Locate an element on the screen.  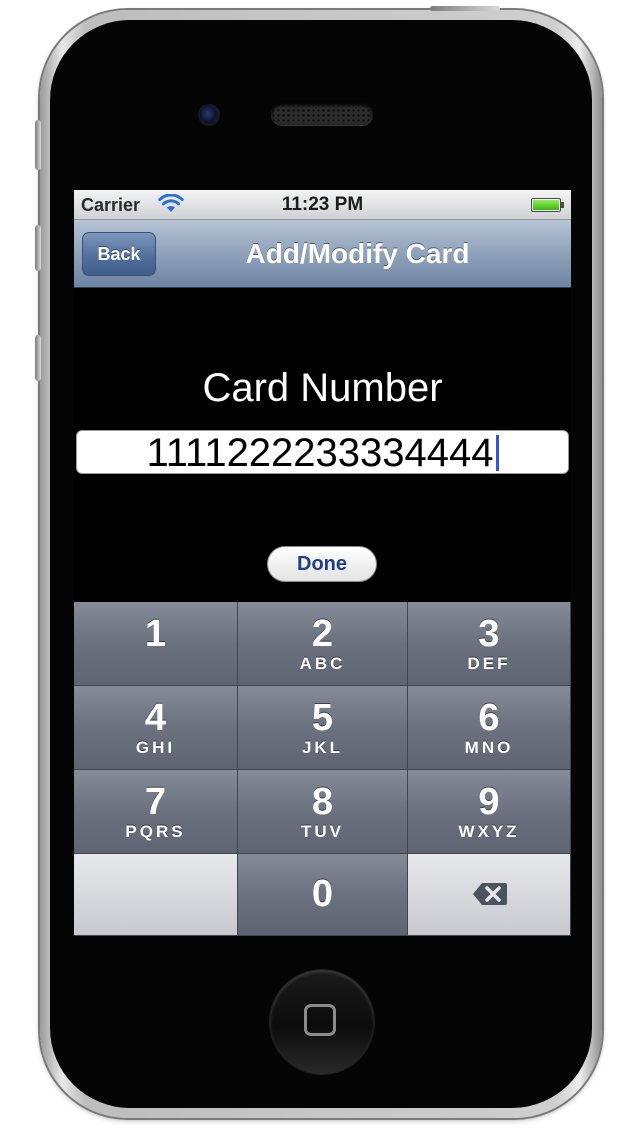
status-time: 11:23 PM is located at coordinates (322, 204).